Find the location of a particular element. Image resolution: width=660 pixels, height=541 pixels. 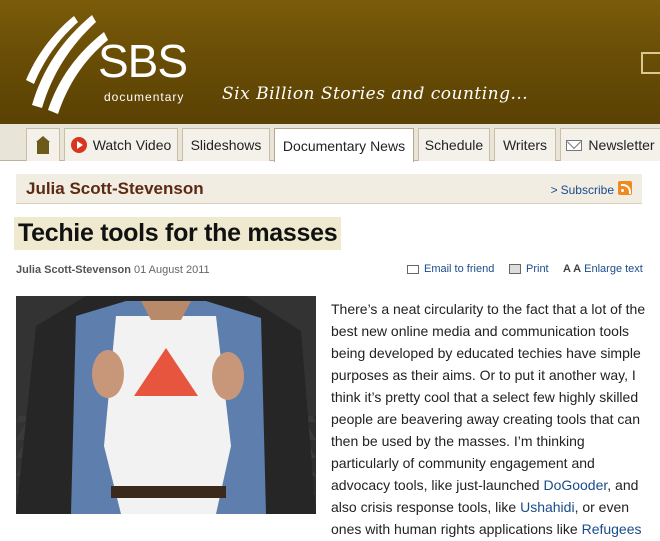

sbs-logo-text: SBS is located at coordinates (143, 61).